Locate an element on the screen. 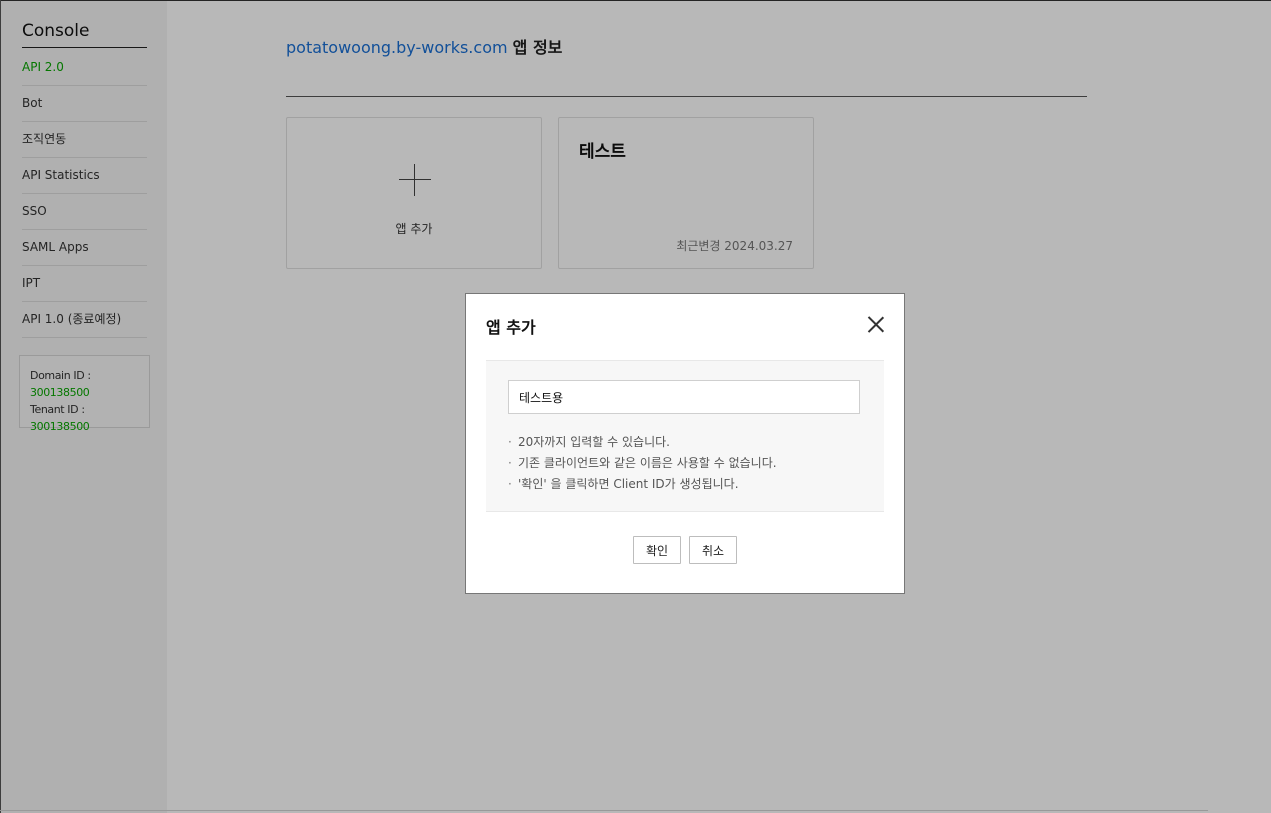 Image resolution: width=1271 pixels, height=813 pixels. note-item: '확인' 을 클릭하면 Client ID가 생성됩니다. is located at coordinates (642, 484).